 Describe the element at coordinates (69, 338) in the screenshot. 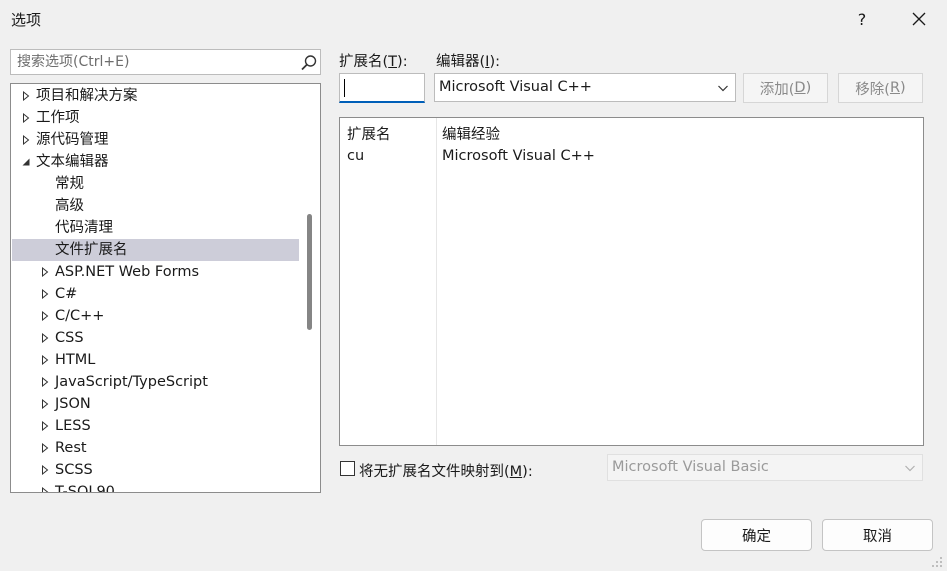

I see `tree-item-label: CSS` at that location.